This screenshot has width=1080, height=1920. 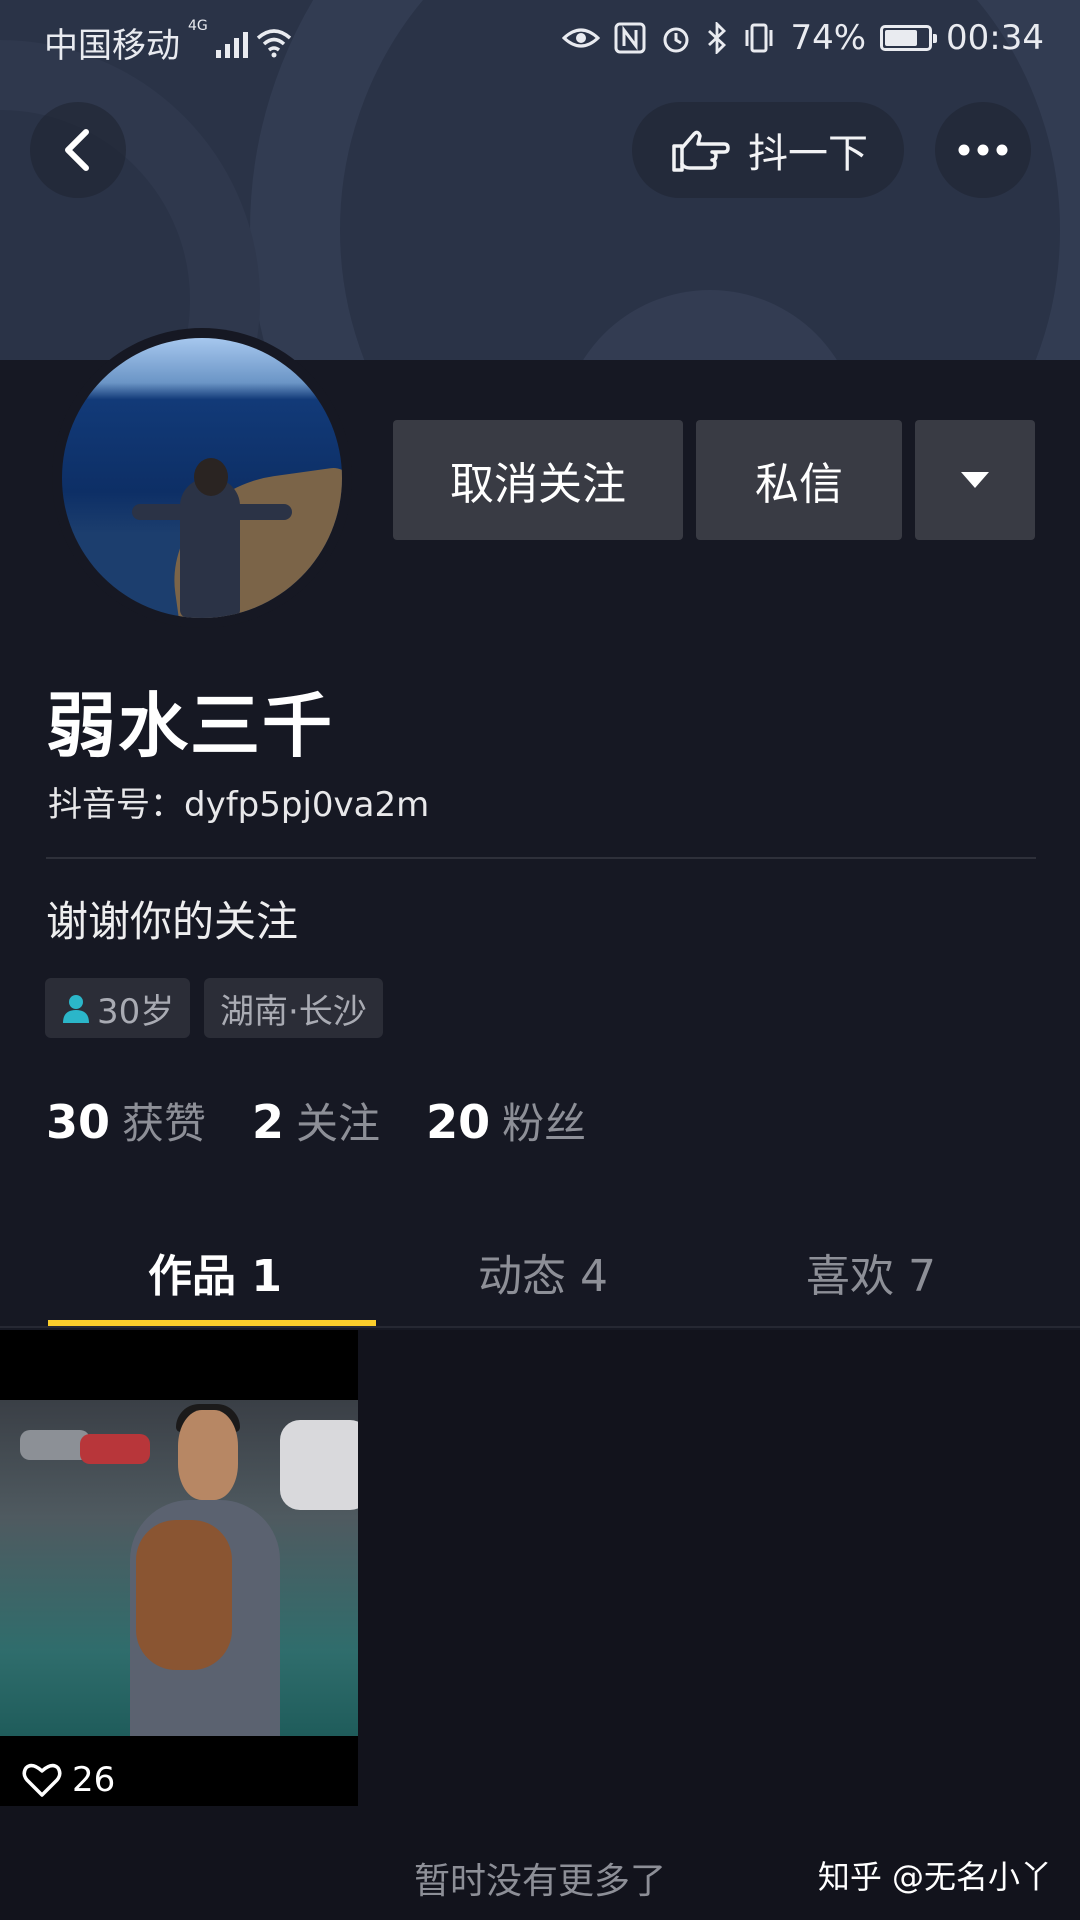 I want to click on age-tag: 30岁, so click(x=118, y=1008).